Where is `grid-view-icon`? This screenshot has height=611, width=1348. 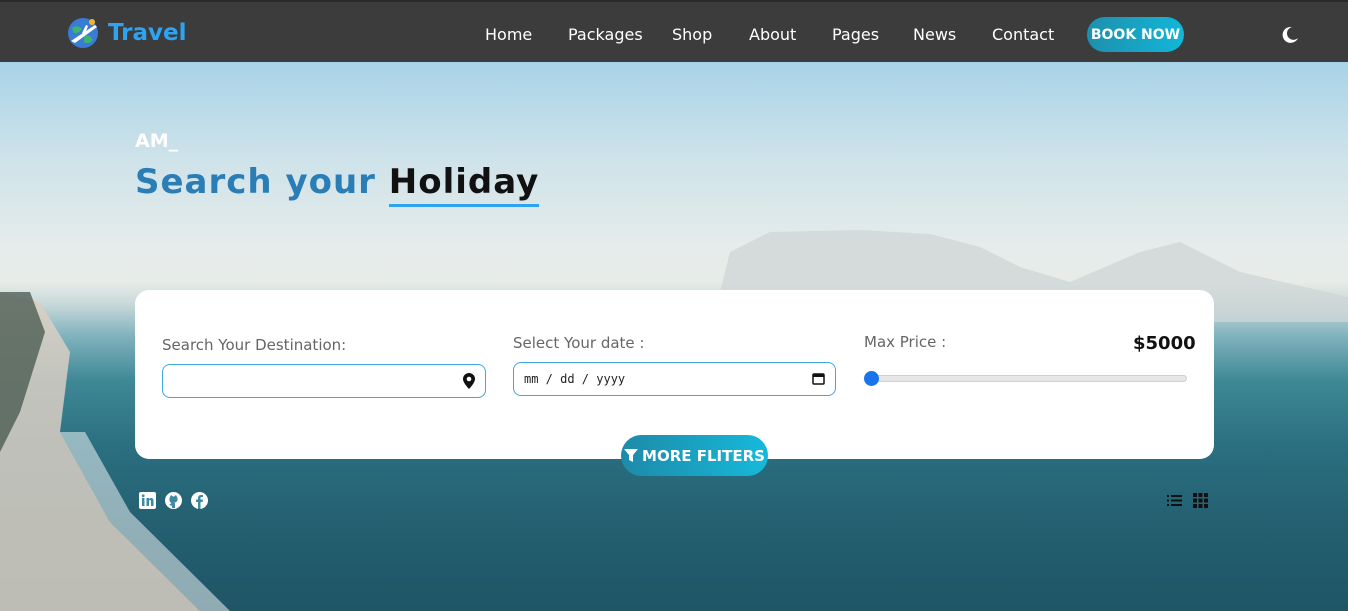 grid-view-icon is located at coordinates (1200, 500).